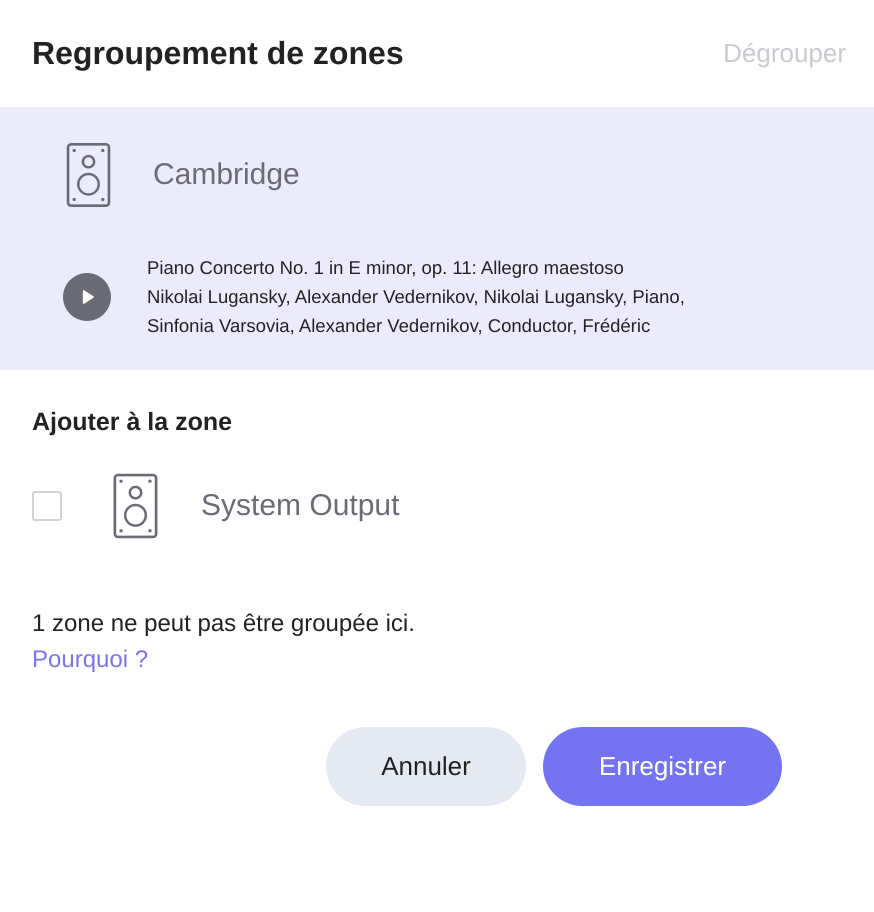  I want to click on track-artists: Nikolai Lugansky, Alexander Vedernikov, Nikolai Lugansky, Piano, Sinfonia Varsovia, Alexander Vedernikov, Conductor, Frédéric, so click(416, 311).